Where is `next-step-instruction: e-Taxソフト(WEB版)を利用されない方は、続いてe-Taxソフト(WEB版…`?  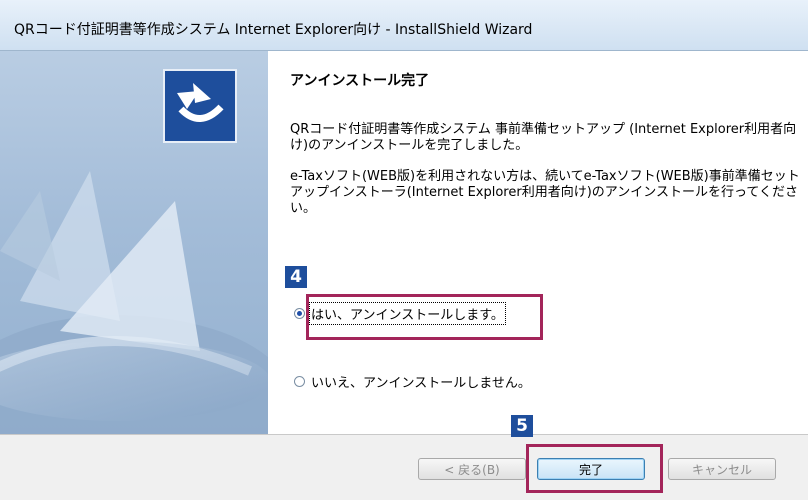
next-step-instruction: e-Taxソフト(WEB版)を利用されない方は、続いてe-Taxソフト(WEB版… is located at coordinates (545, 192).